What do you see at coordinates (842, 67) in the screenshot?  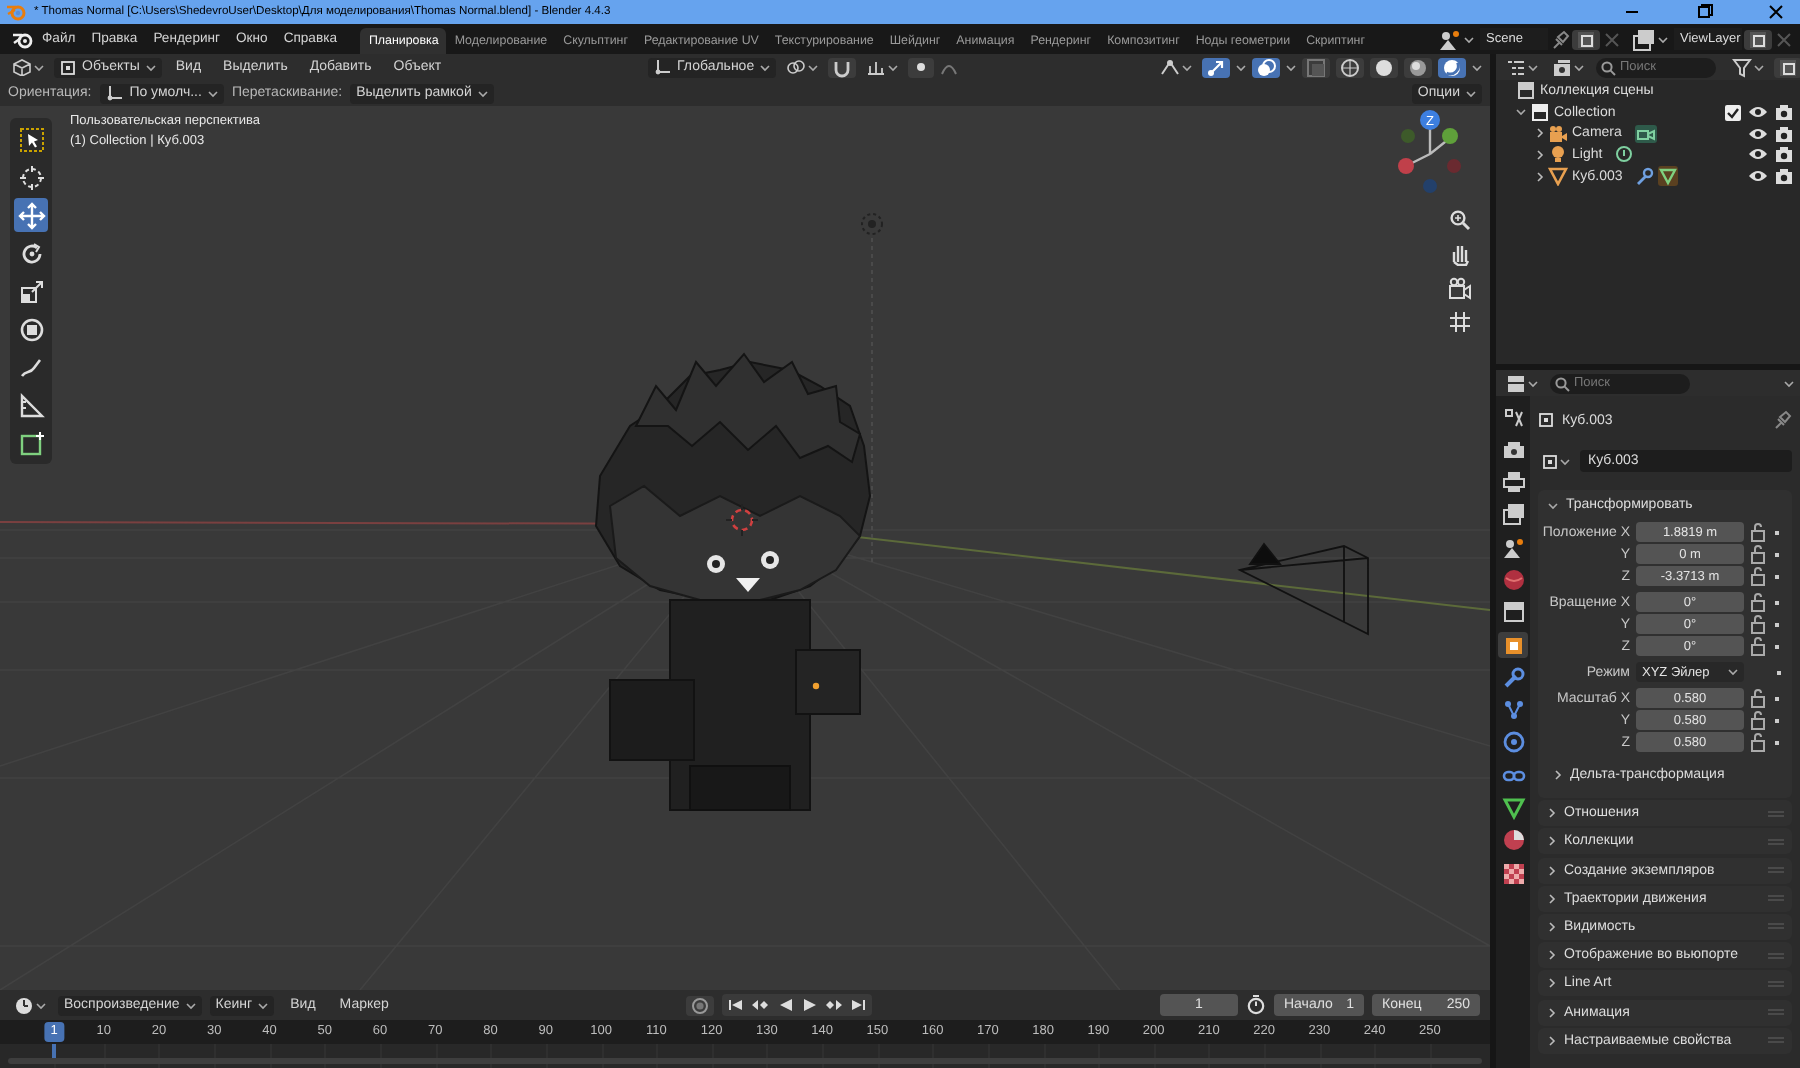 I see `snap-toggle` at bounding box center [842, 67].